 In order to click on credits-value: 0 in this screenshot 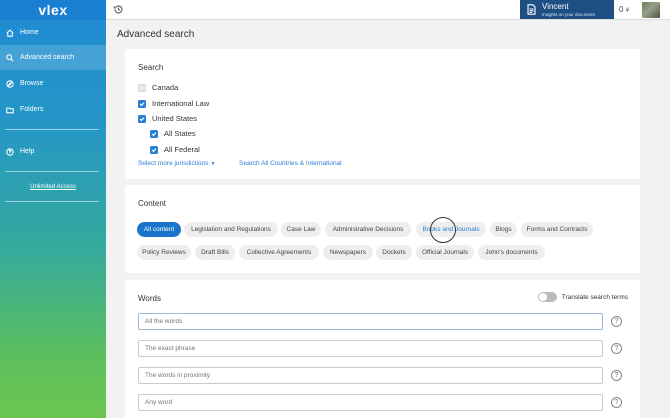, I will do `click(621, 9)`.